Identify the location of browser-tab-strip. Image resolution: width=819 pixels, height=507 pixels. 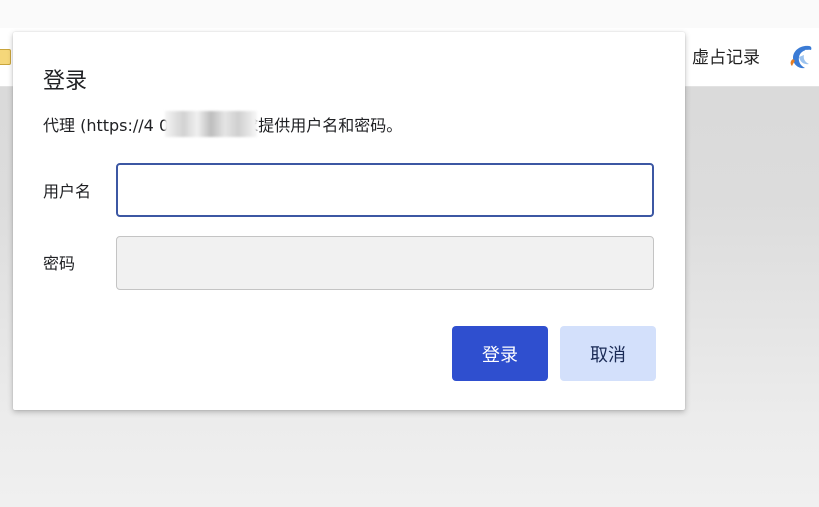
(409, 14).